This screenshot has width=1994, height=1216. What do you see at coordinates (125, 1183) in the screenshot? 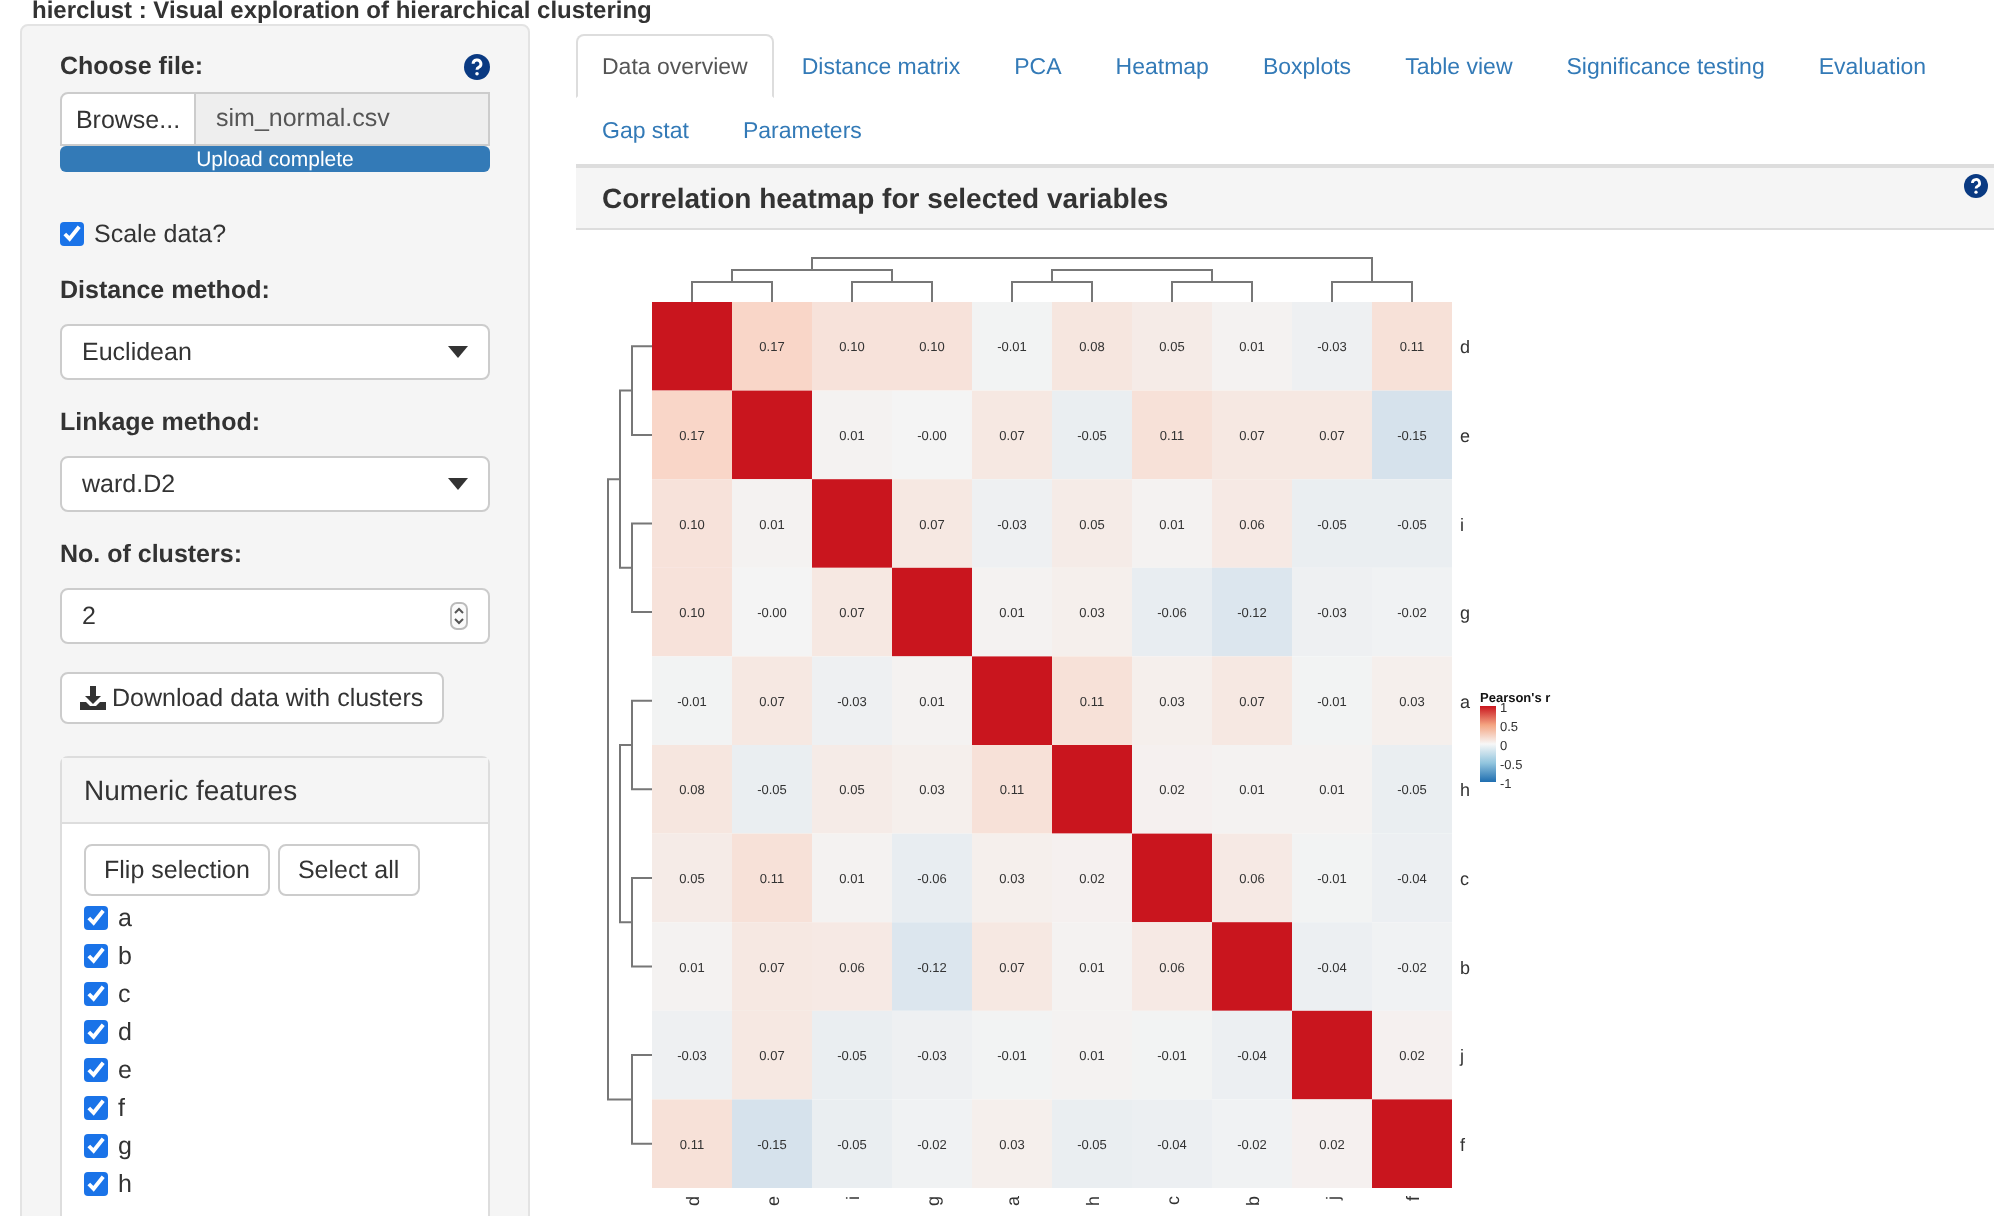
I see `feature-label: h` at bounding box center [125, 1183].